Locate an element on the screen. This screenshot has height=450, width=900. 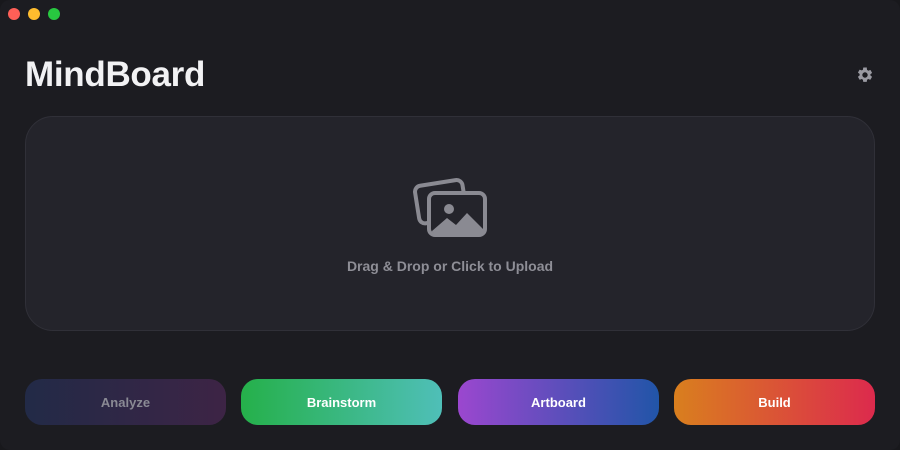
gear-icon is located at coordinates (865, 74).